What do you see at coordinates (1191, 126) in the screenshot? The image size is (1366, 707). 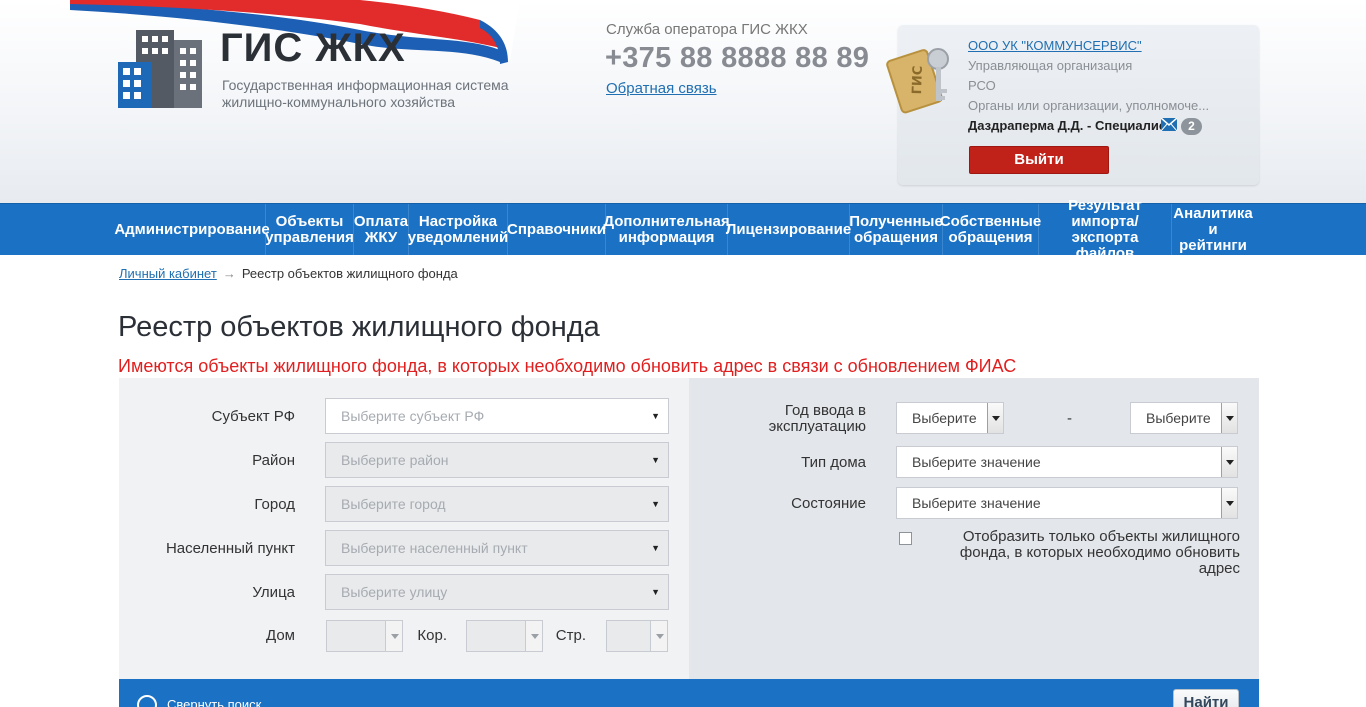 I see `message-count-badge: 2` at bounding box center [1191, 126].